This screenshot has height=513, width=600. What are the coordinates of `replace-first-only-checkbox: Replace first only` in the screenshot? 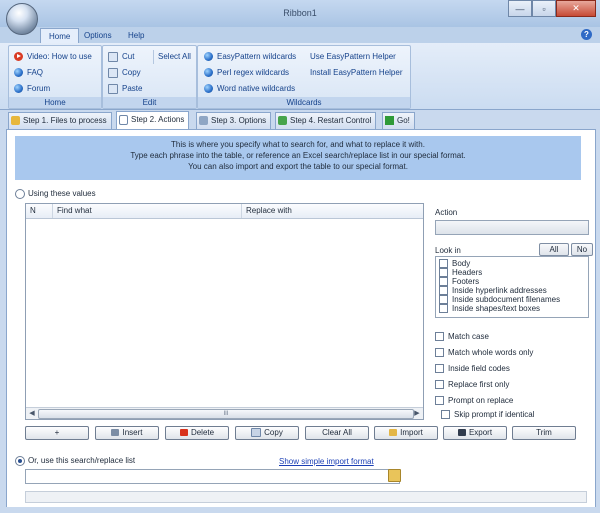 It's located at (472, 385).